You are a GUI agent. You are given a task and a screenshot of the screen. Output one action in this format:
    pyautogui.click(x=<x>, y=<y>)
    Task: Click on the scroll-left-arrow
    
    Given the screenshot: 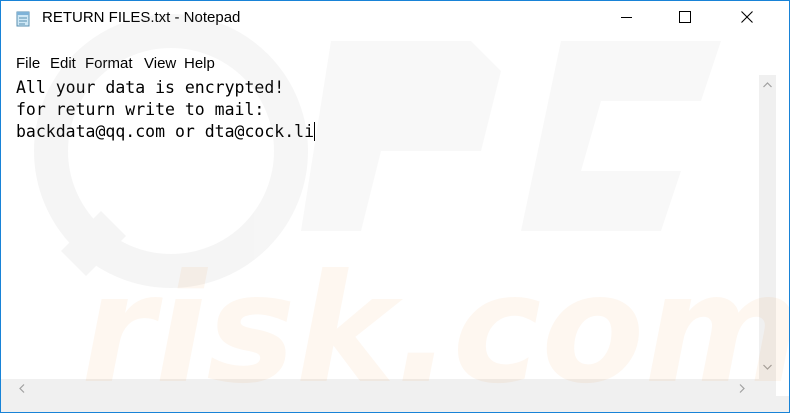 What is the action you would take?
    pyautogui.click(x=23, y=387)
    